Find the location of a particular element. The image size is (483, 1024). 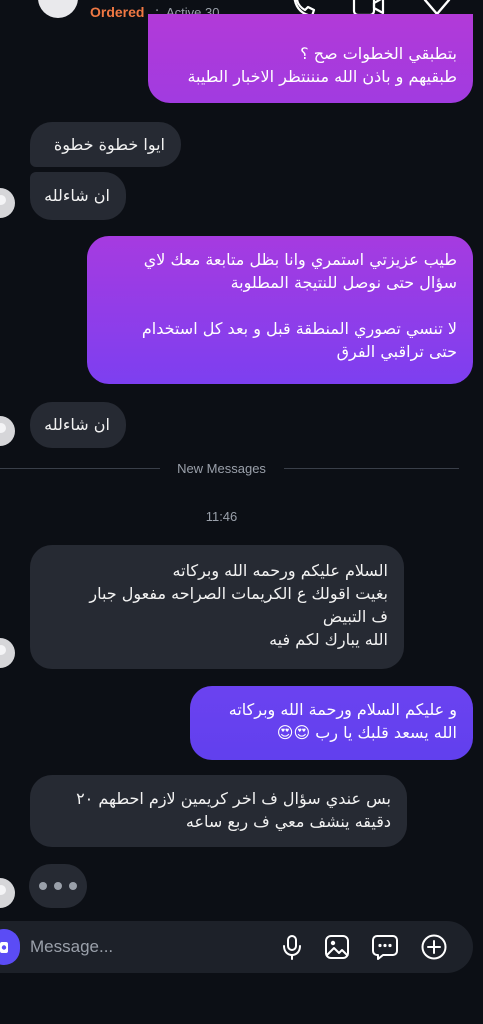

divider-line-right is located at coordinates (371, 468).